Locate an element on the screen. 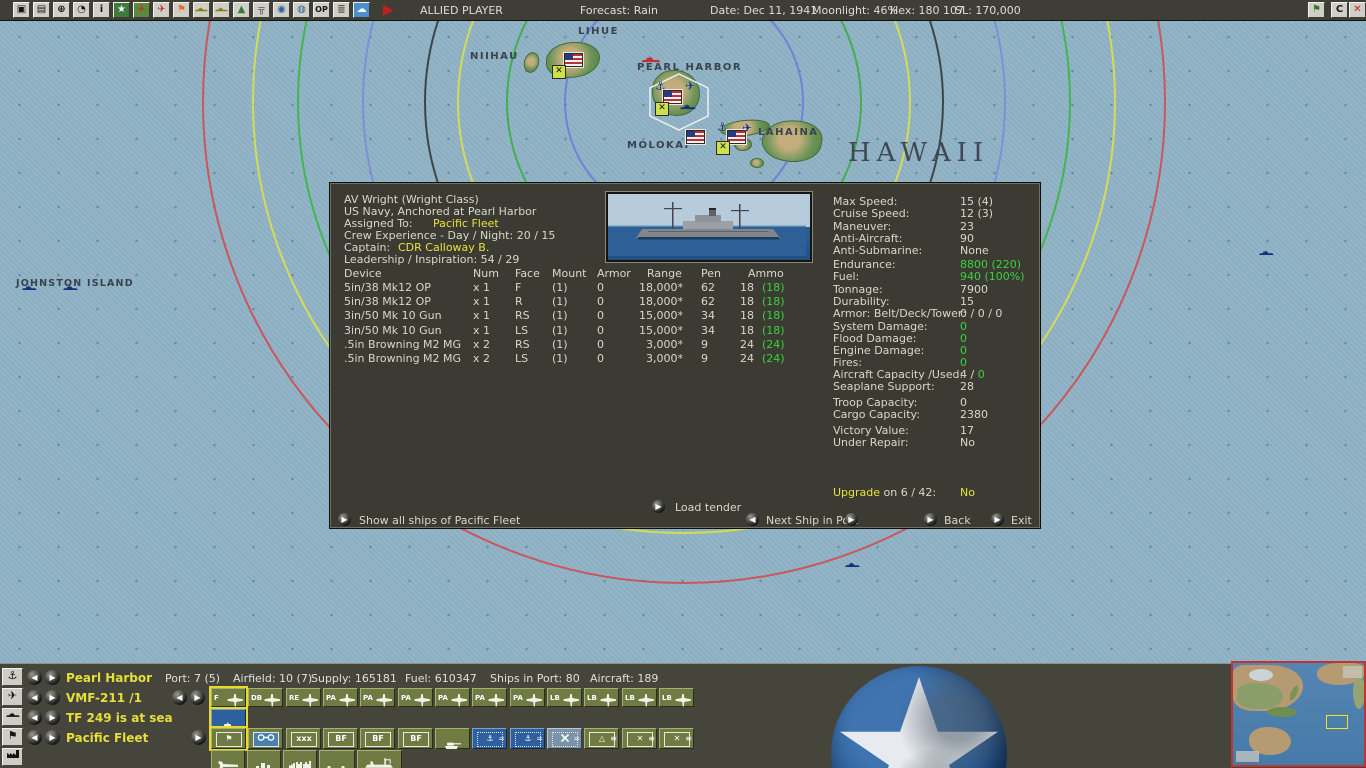 The height and width of the screenshot is (768, 1366). back-arrow: ▶ is located at coordinates (930, 519).